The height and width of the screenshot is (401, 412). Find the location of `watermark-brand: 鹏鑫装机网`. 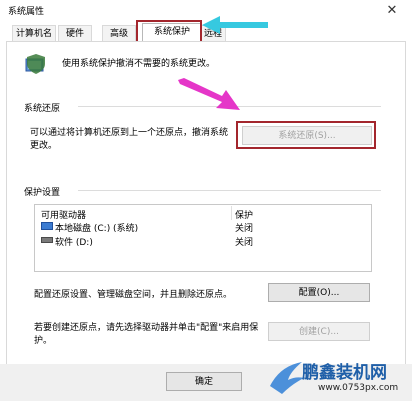

watermark-brand: 鹏鑫装机网 is located at coordinates (344, 373).